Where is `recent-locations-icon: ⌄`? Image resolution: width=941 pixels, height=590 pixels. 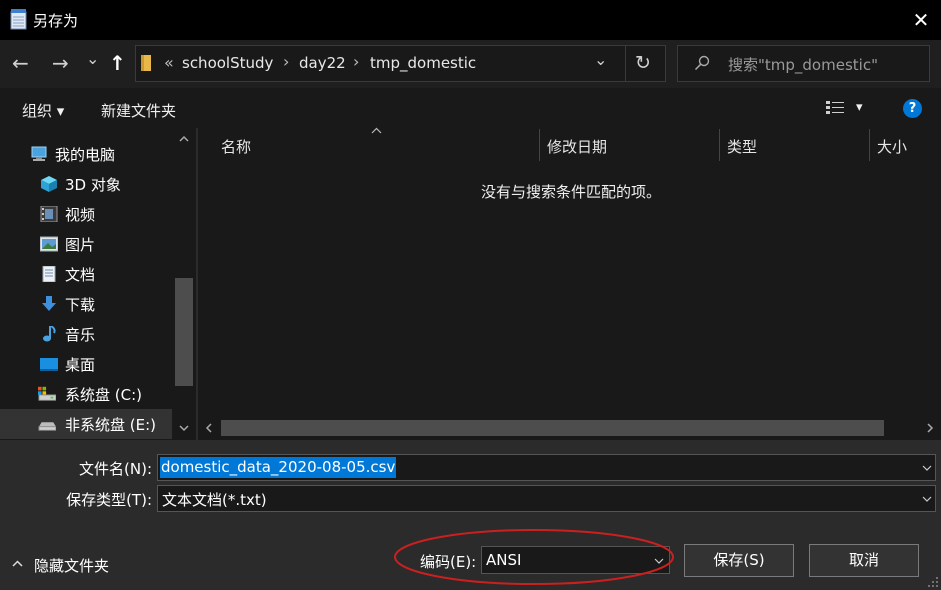
recent-locations-icon: ⌄ is located at coordinates (92, 58).